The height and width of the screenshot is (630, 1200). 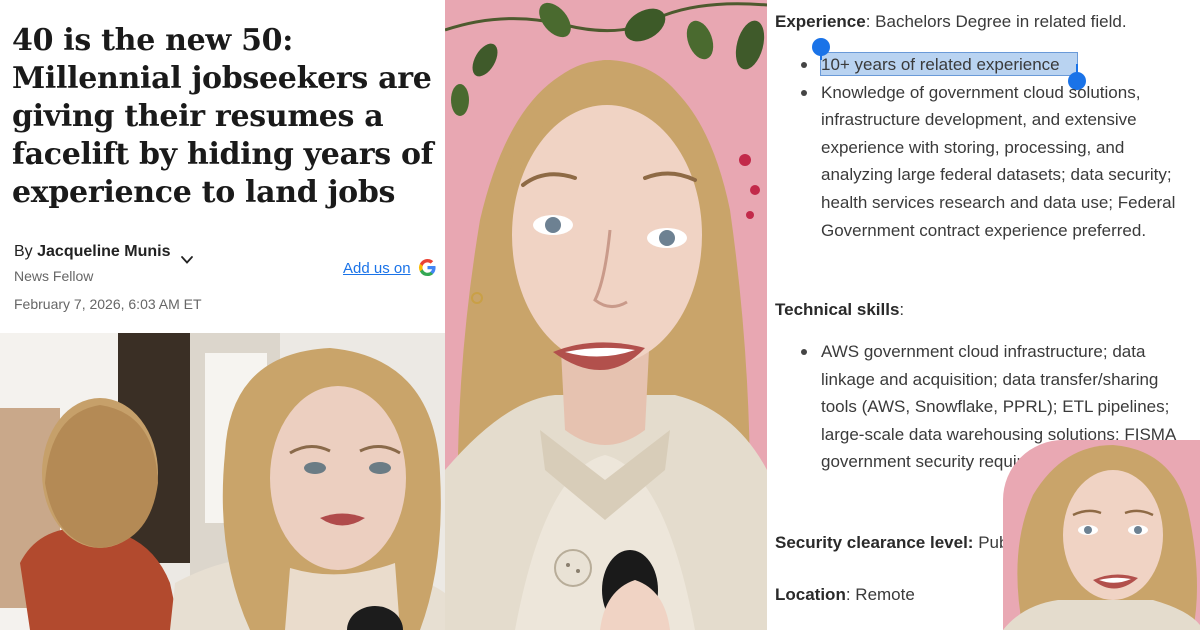 I want to click on add-us-on-google-link: Add us on, so click(x=377, y=268).